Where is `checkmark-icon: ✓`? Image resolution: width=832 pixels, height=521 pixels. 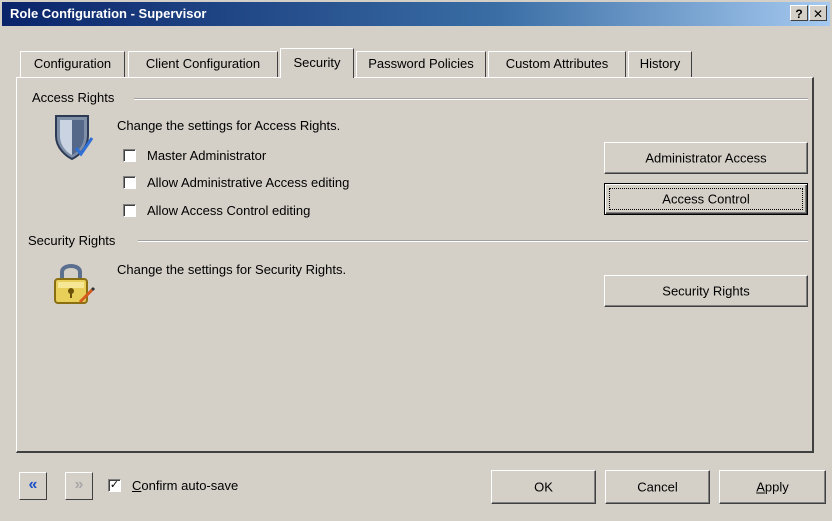
checkmark-icon: ✓ is located at coordinates (114, 485).